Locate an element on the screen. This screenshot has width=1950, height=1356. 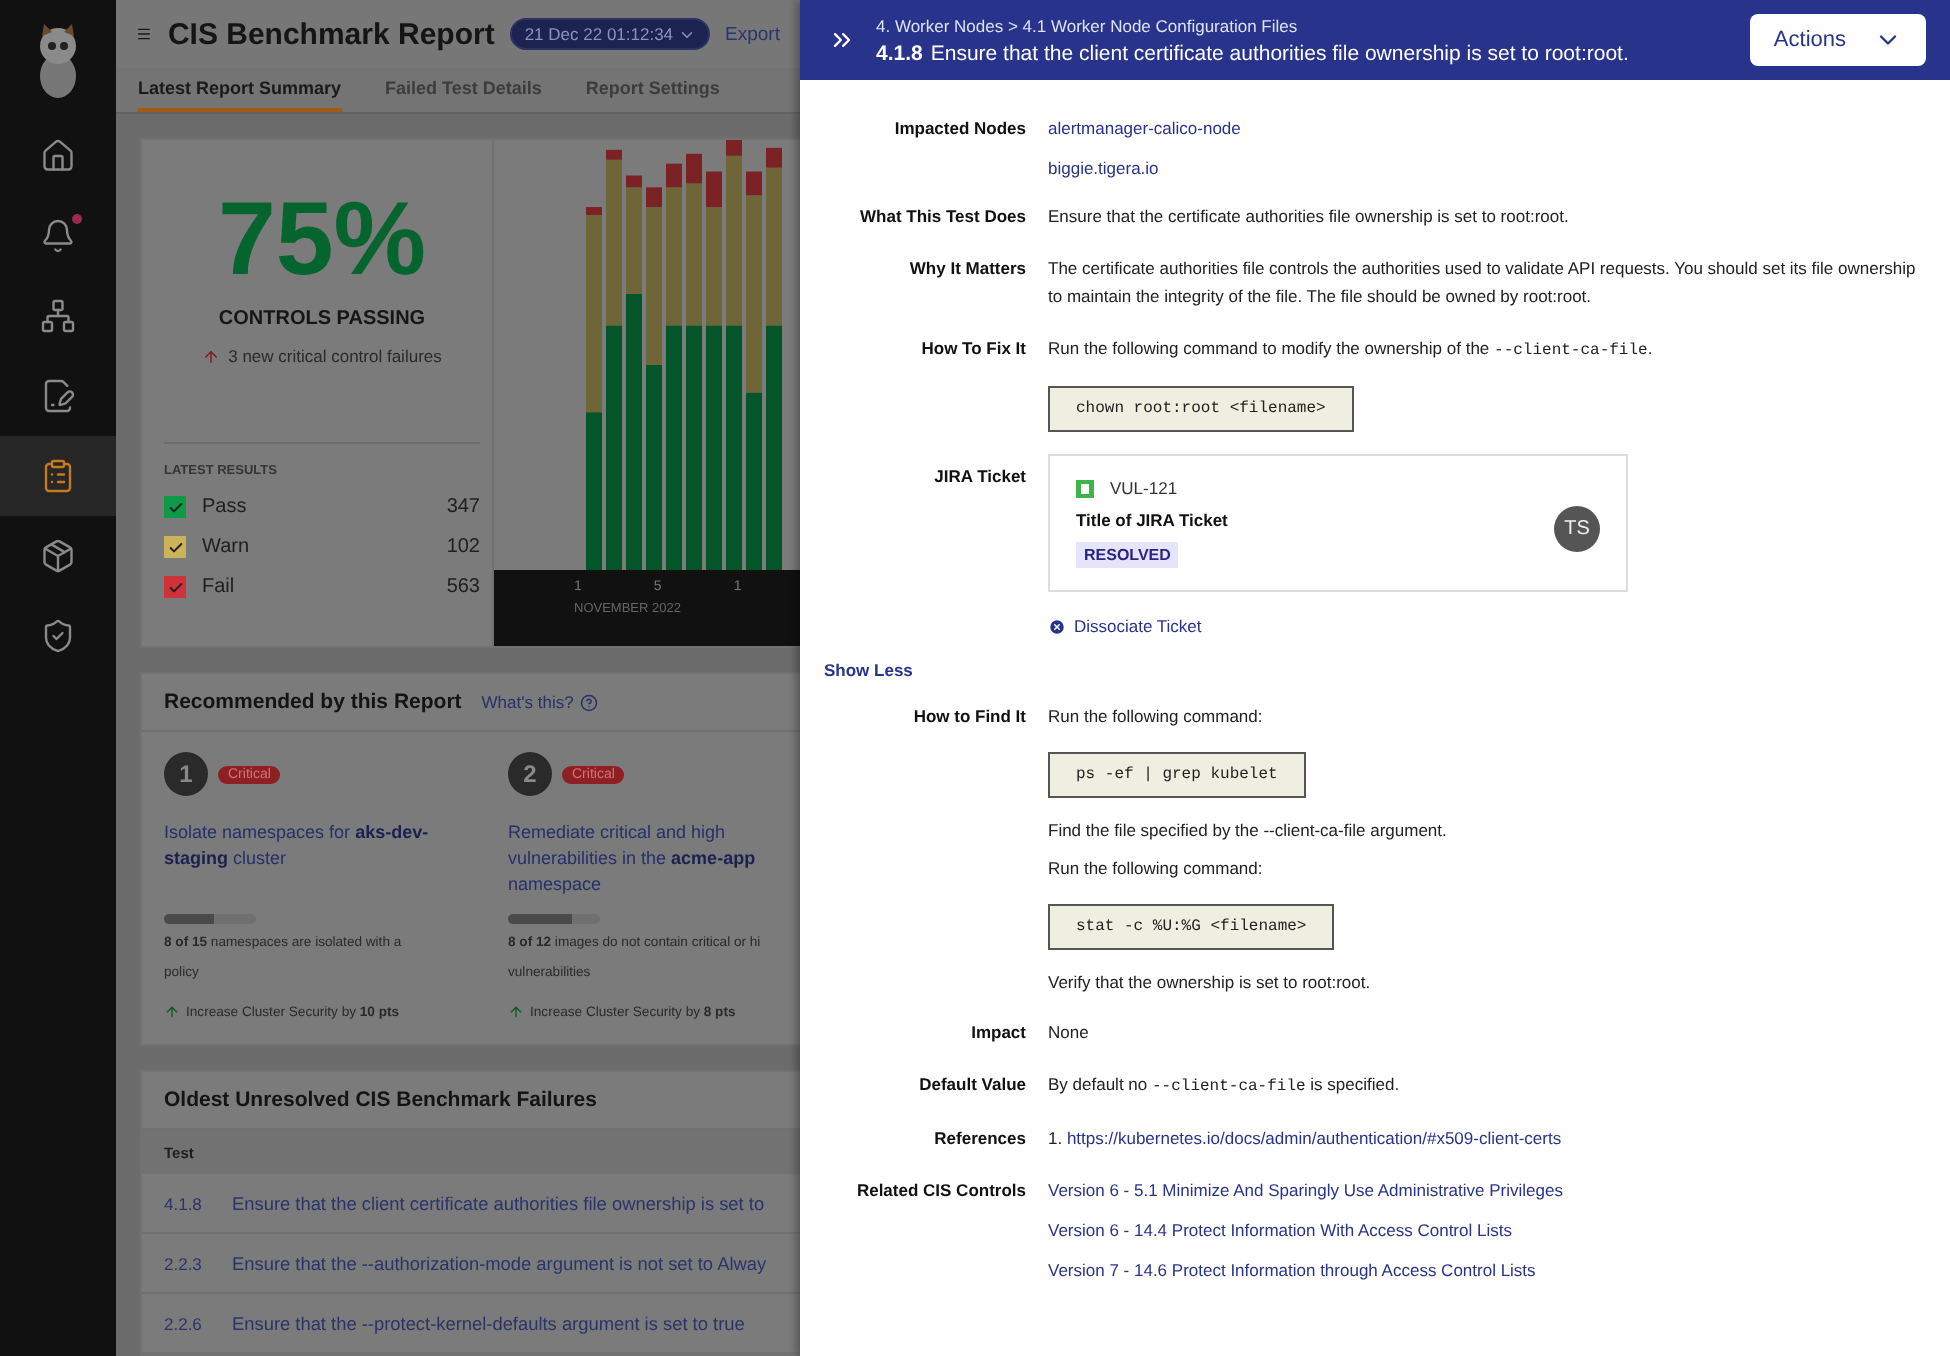
description-text: Run the following command to modify the ownership of the --client-ca-file. is located at coordinates (1351, 349).